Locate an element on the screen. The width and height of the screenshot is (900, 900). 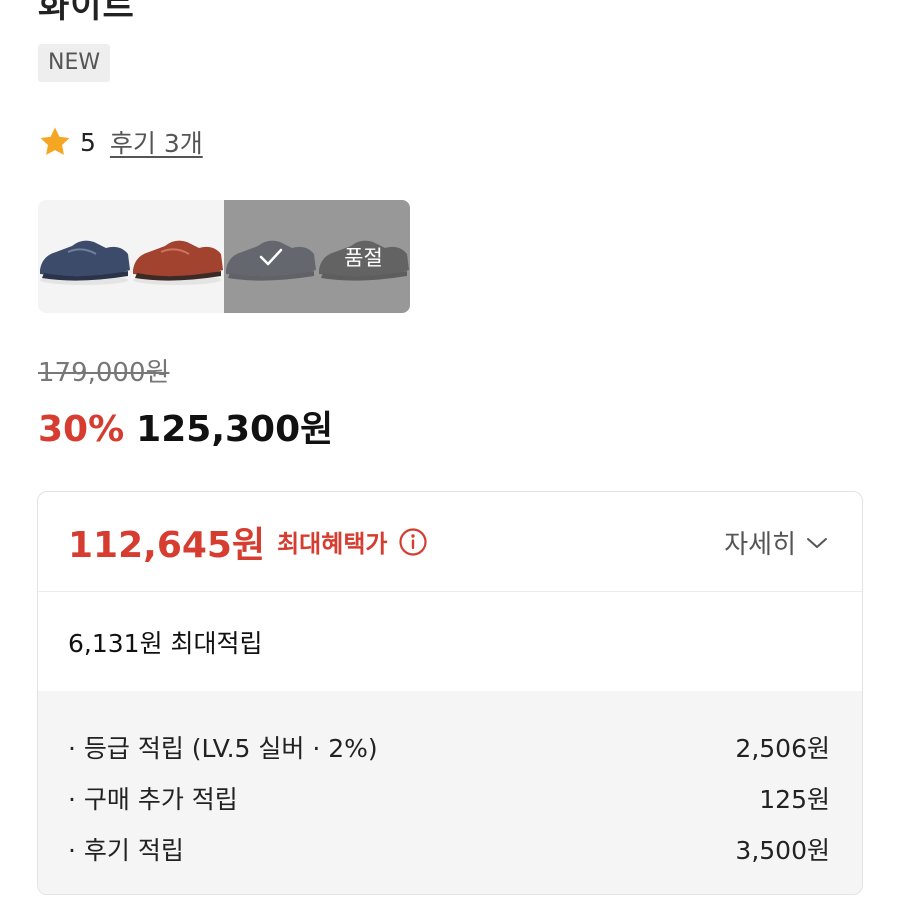
detail-label: 자세히 is located at coordinates (760, 545).